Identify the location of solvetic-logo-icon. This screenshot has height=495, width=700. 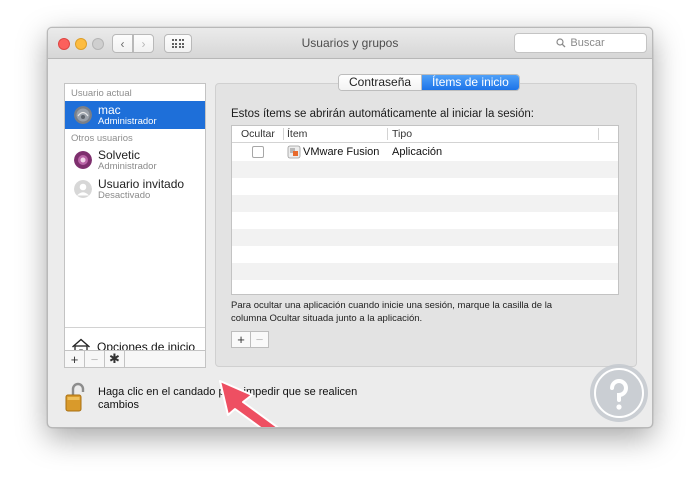
(619, 393).